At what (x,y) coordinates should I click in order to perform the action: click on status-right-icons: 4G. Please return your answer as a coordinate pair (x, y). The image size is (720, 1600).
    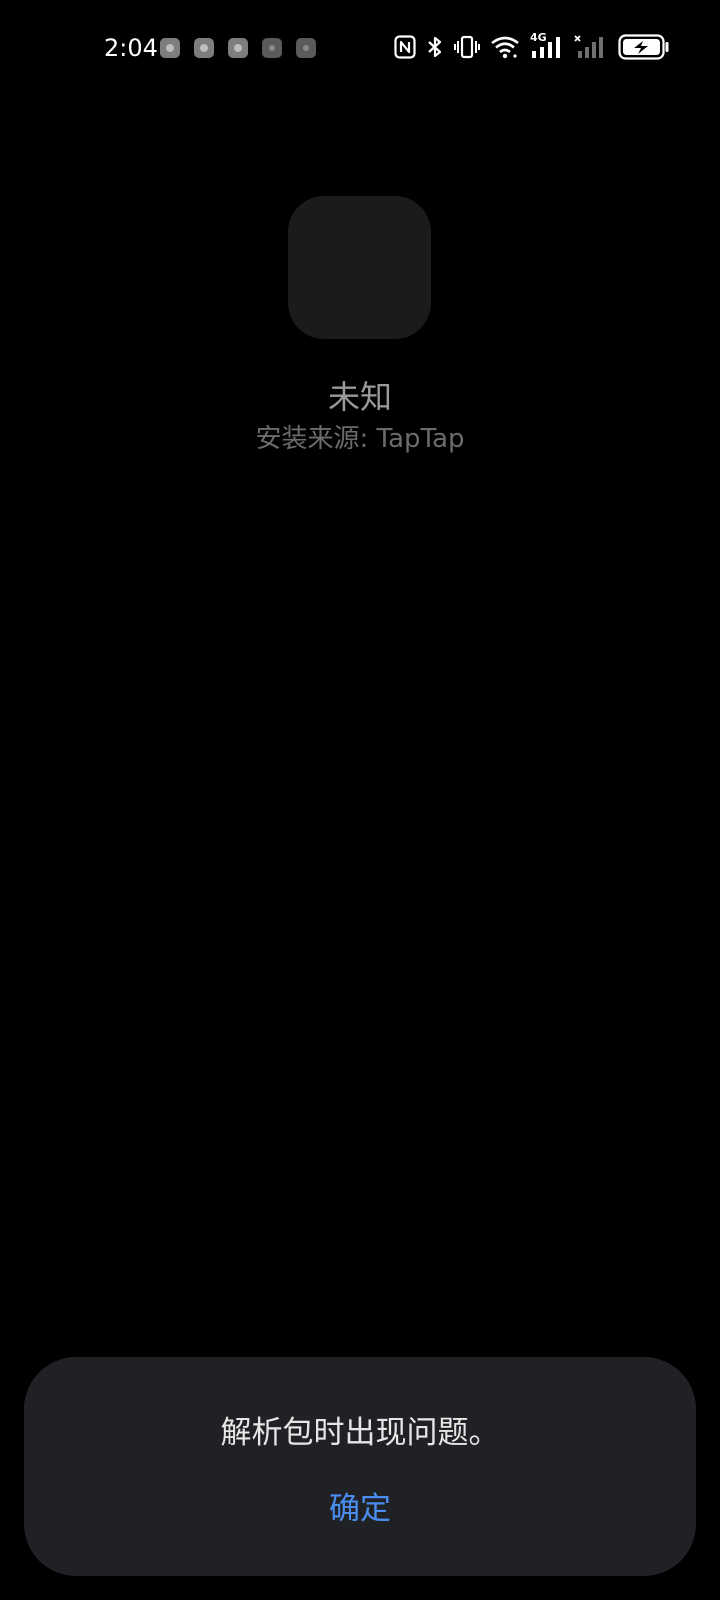
    Looking at the image, I should click on (532, 45).